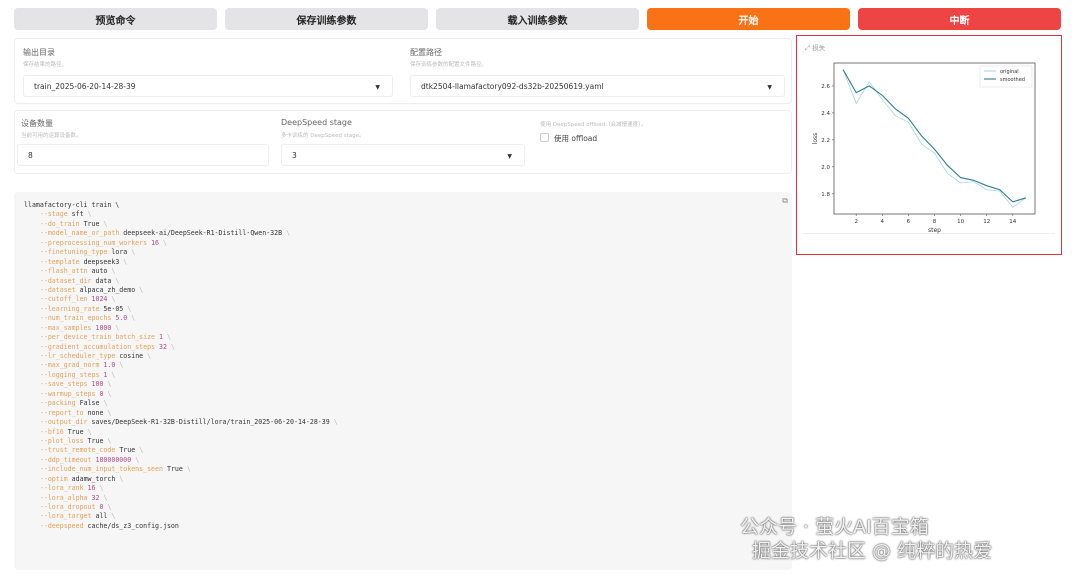 This screenshot has height=574, width=1080. I want to click on command-arg-line: --max_samples 1000 \, so click(79, 327).